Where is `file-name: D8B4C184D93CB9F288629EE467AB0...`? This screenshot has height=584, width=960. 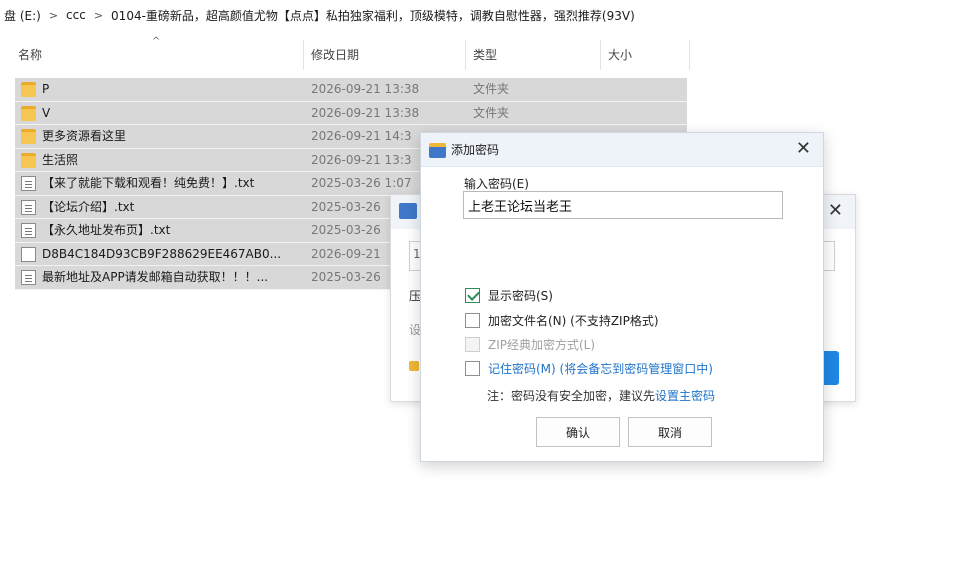 file-name: D8B4C184D93CB9F288629EE467AB0... is located at coordinates (162, 253).